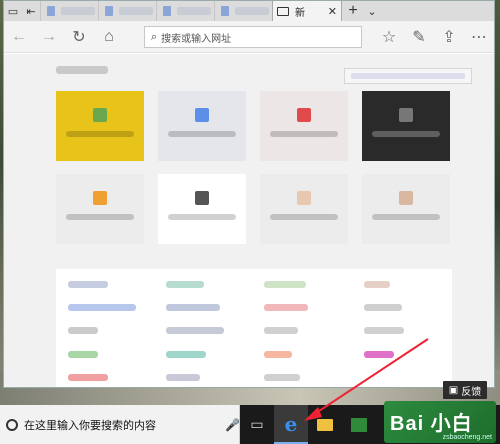 This screenshot has height=444, width=500. Describe the element at coordinates (13, 11) in the screenshot. I see `tab-preview-icon: ▭` at that location.